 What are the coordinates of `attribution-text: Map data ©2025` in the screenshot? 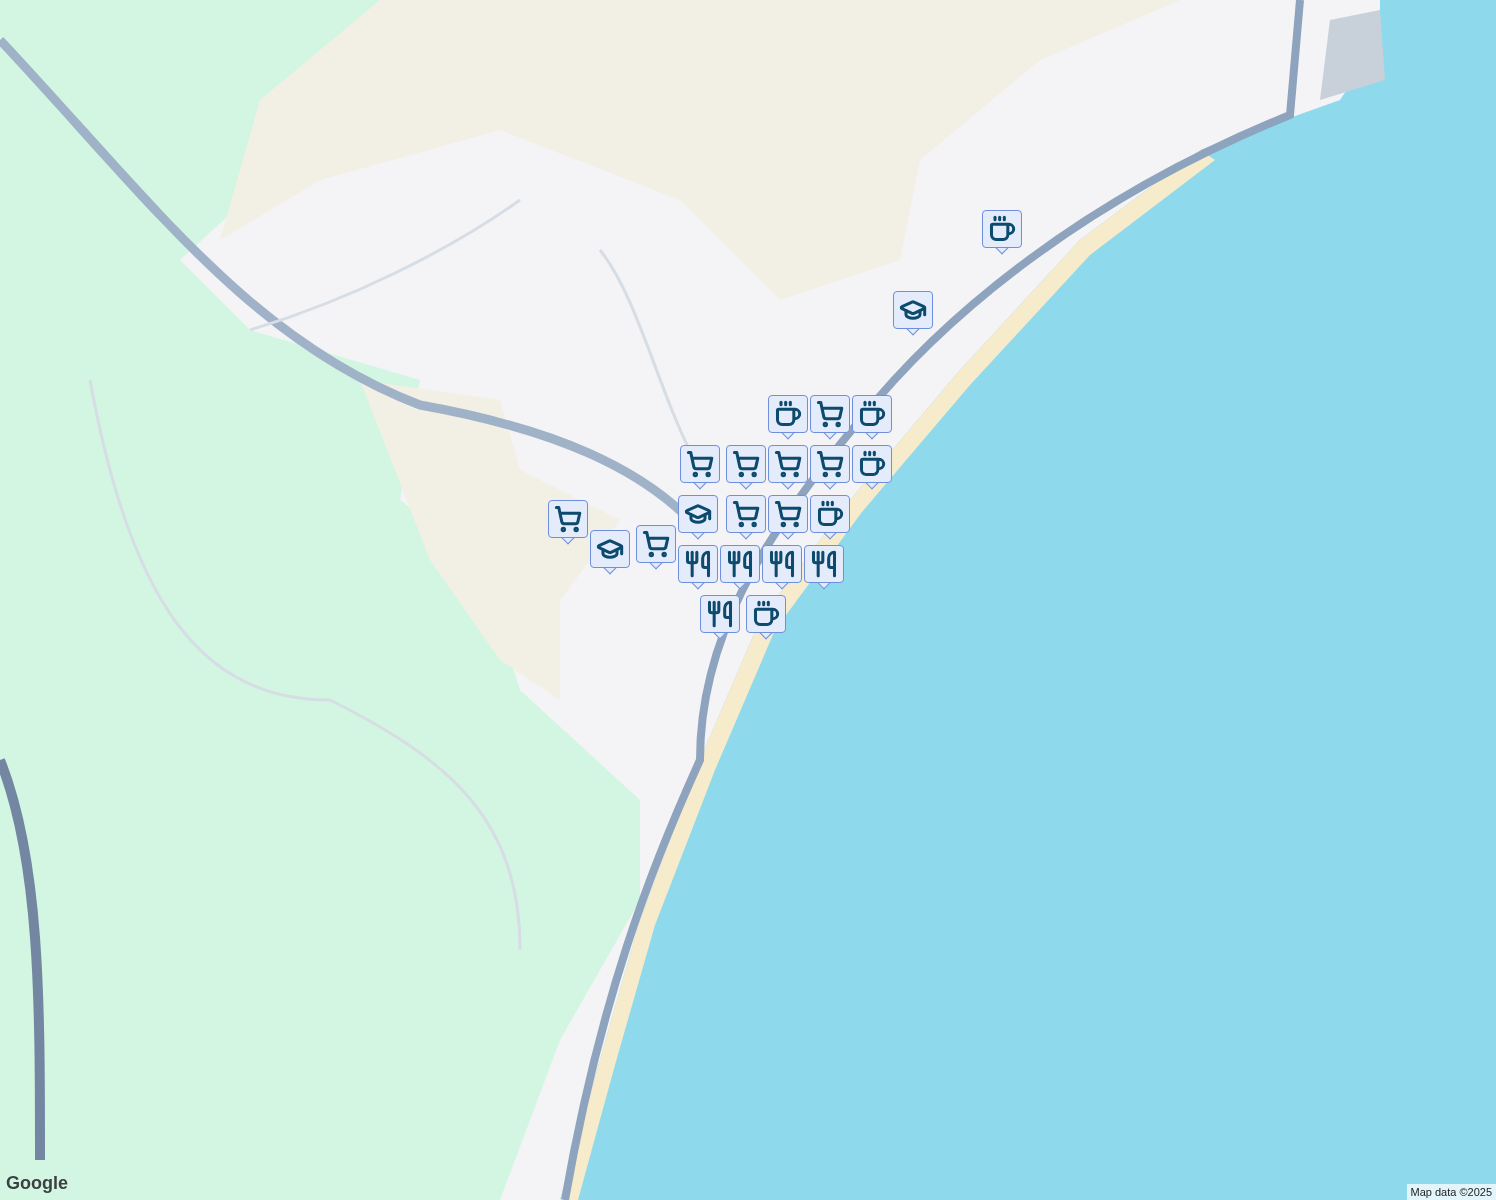 It's located at (1451, 1192).